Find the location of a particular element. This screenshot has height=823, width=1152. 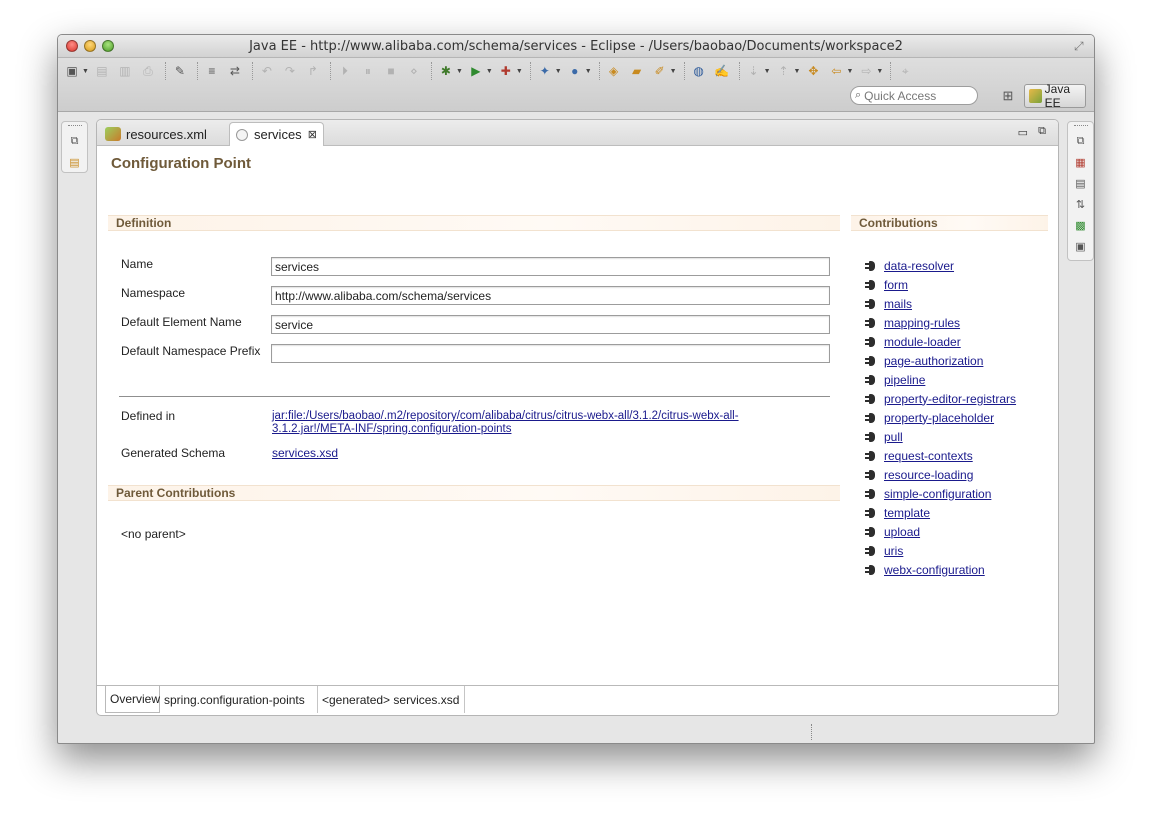

list-item: data-resolver is located at coordinates (940, 265).